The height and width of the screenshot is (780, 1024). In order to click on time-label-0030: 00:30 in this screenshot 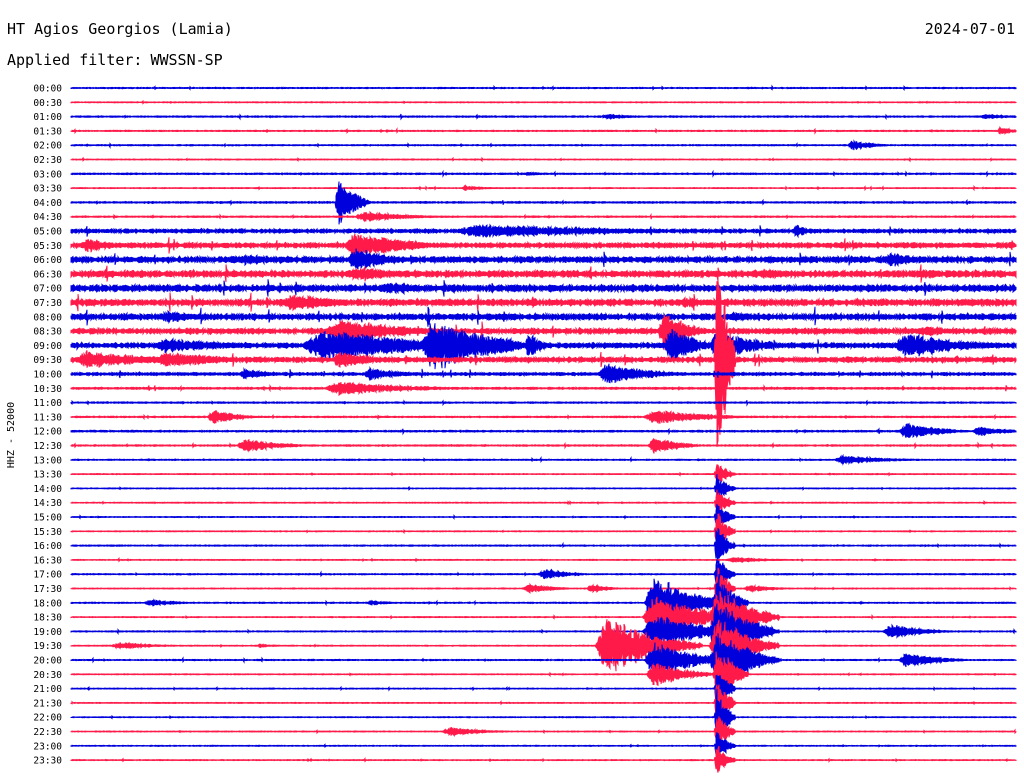, I will do `click(47, 103)`.